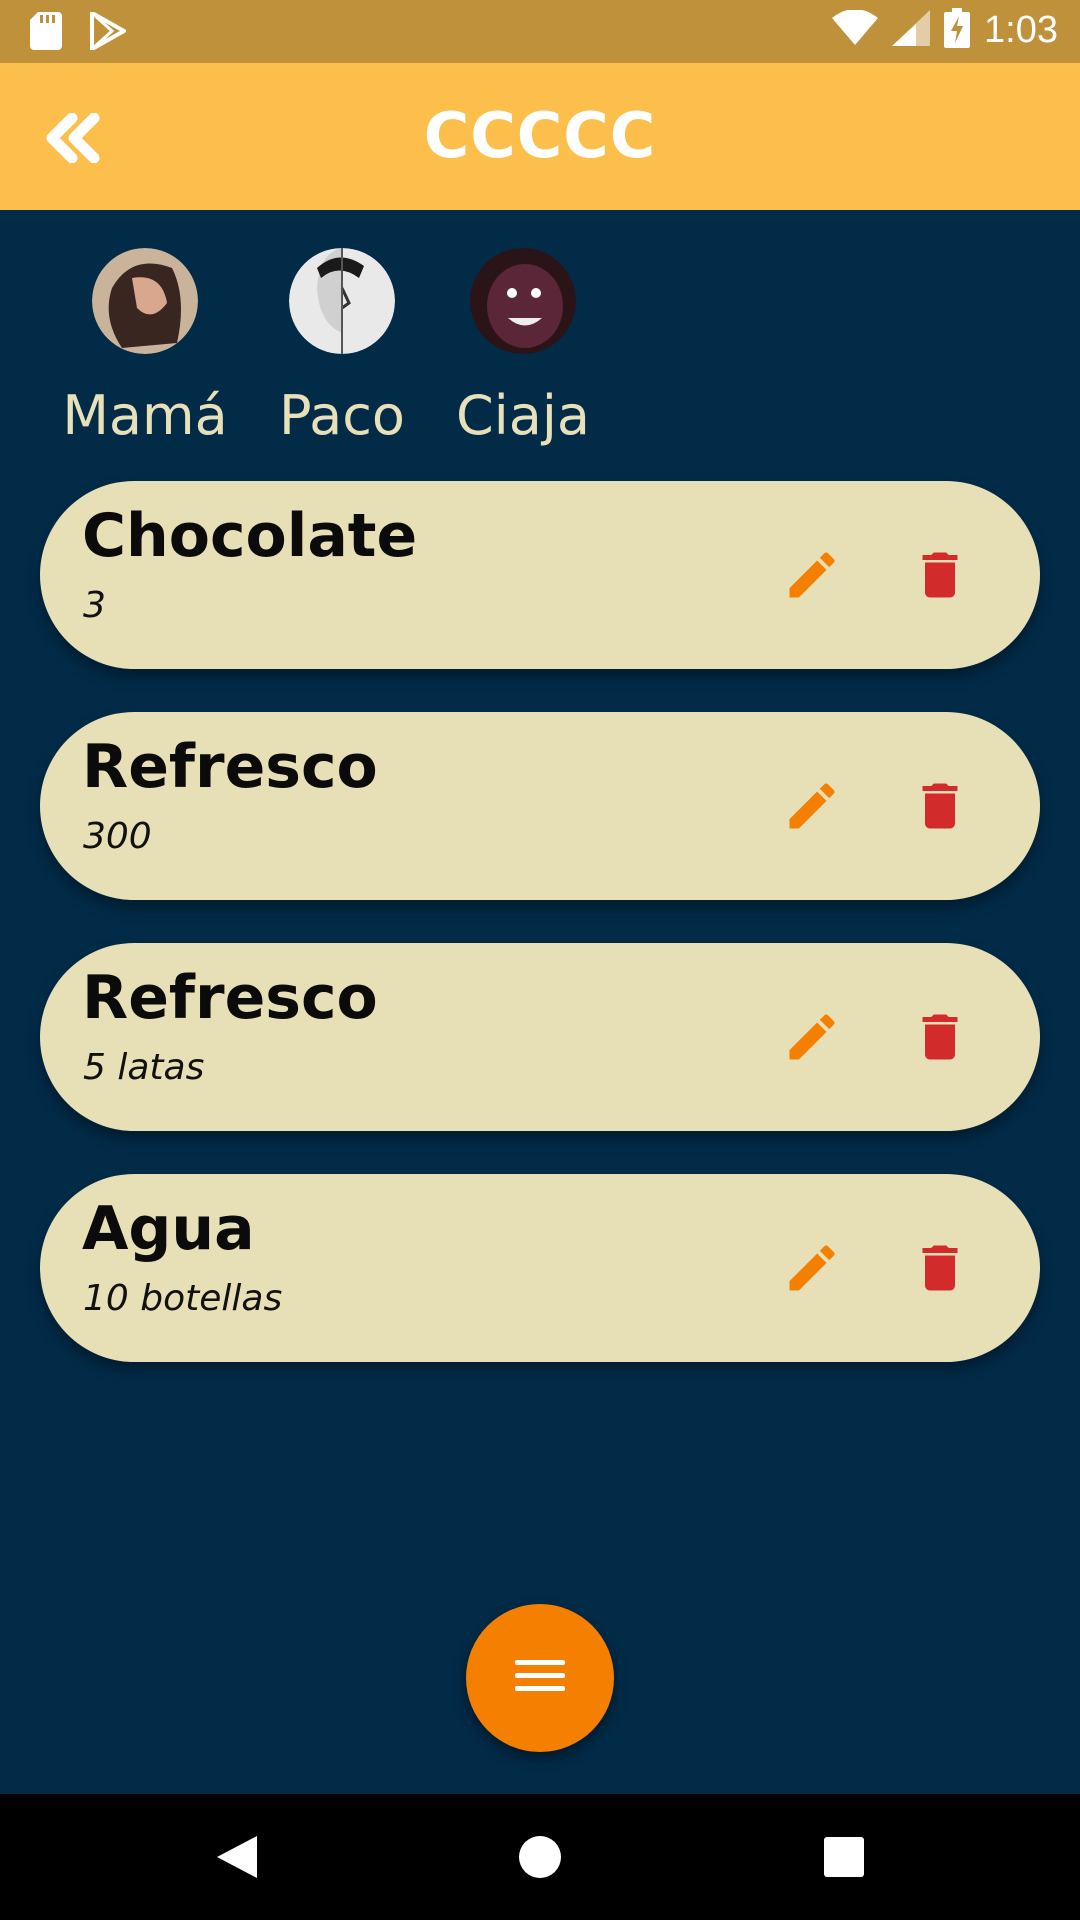 This screenshot has width=1080, height=1920. Describe the element at coordinates (911, 30) in the screenshot. I see `signal-icon` at that location.